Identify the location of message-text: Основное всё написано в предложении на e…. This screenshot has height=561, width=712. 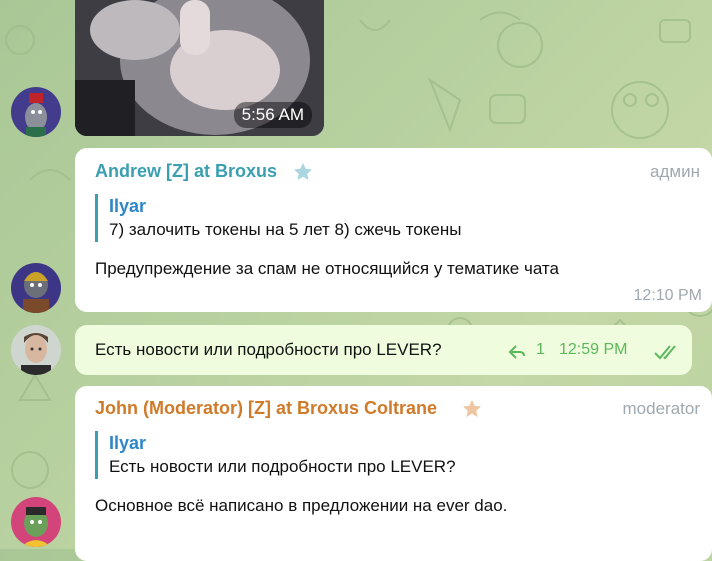
(301, 505).